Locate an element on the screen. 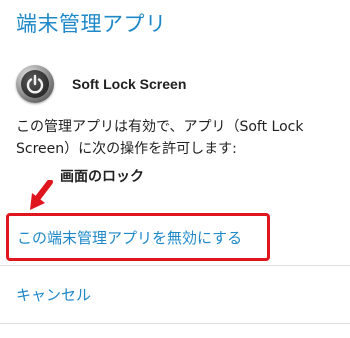 The image size is (350, 338). deactivate-admin-label: この端末管理アプリを無効にする is located at coordinates (130, 237).